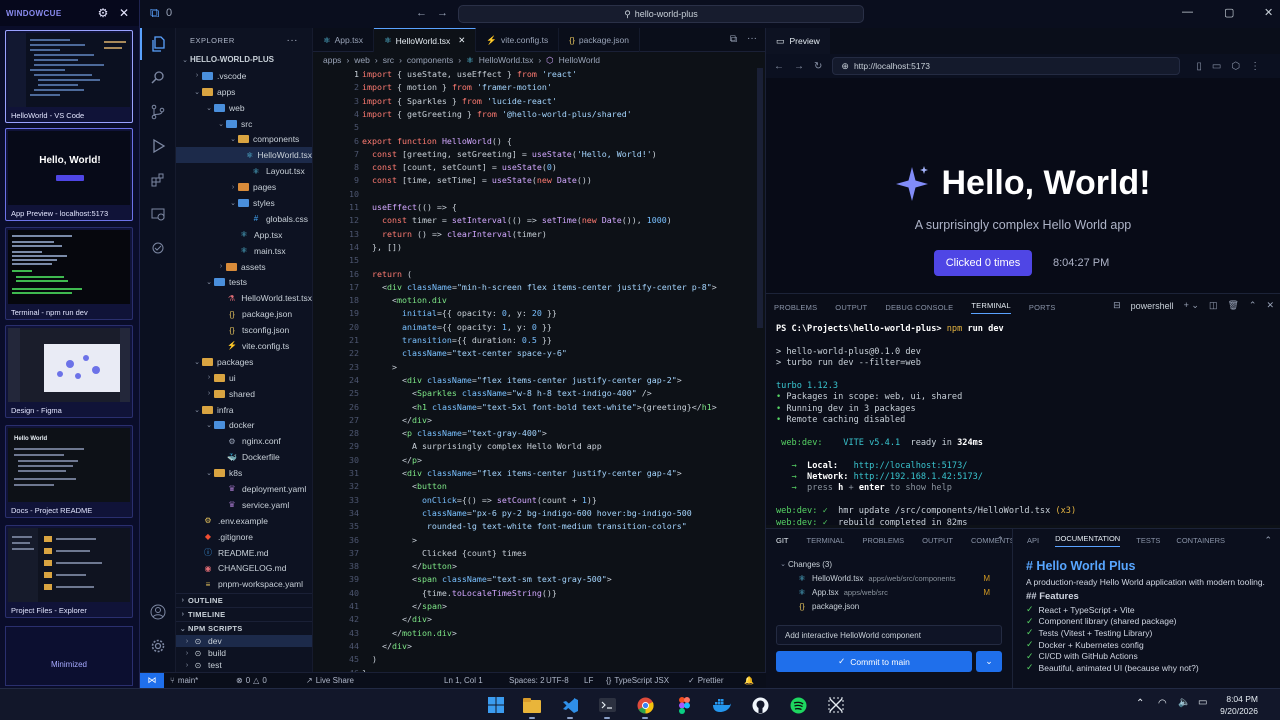 The width and height of the screenshot is (1280, 720). Describe the element at coordinates (244, 553) in the screenshot. I see `file-row: ⓘ README.md` at that location.